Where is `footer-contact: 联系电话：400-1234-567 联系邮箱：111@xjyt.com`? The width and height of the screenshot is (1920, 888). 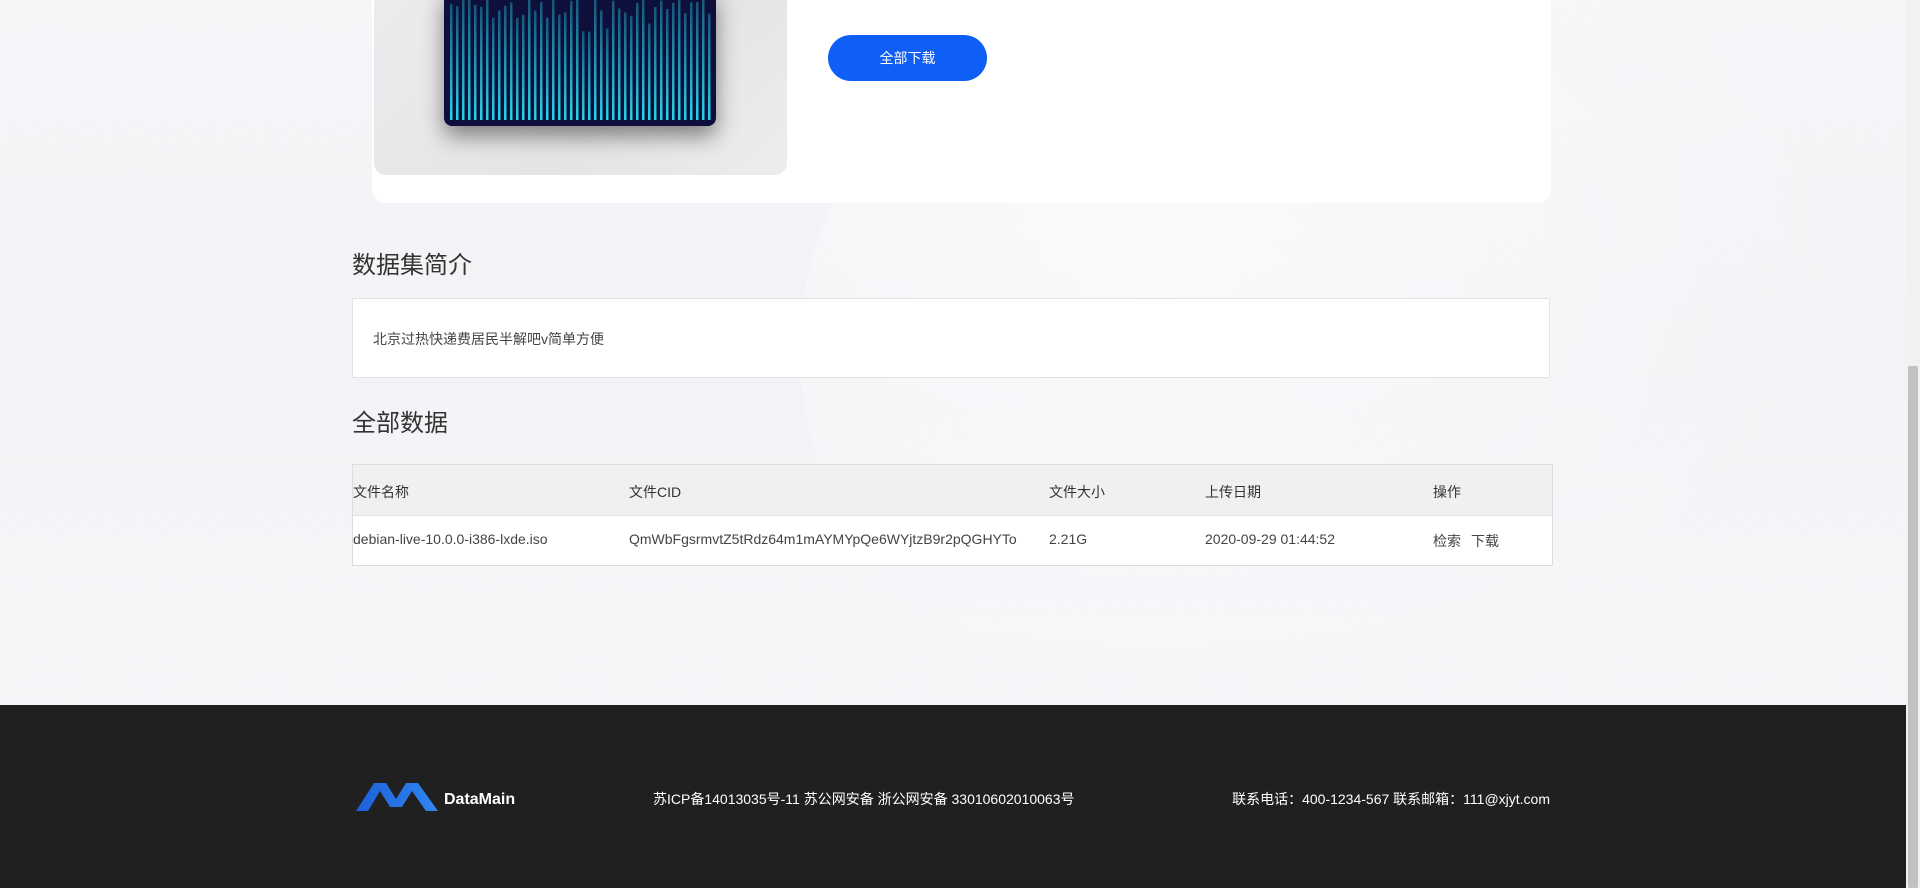
footer-contact: 联系电话：400-1234-567 联系邮箱：111@xjyt.com is located at coordinates (1391, 799).